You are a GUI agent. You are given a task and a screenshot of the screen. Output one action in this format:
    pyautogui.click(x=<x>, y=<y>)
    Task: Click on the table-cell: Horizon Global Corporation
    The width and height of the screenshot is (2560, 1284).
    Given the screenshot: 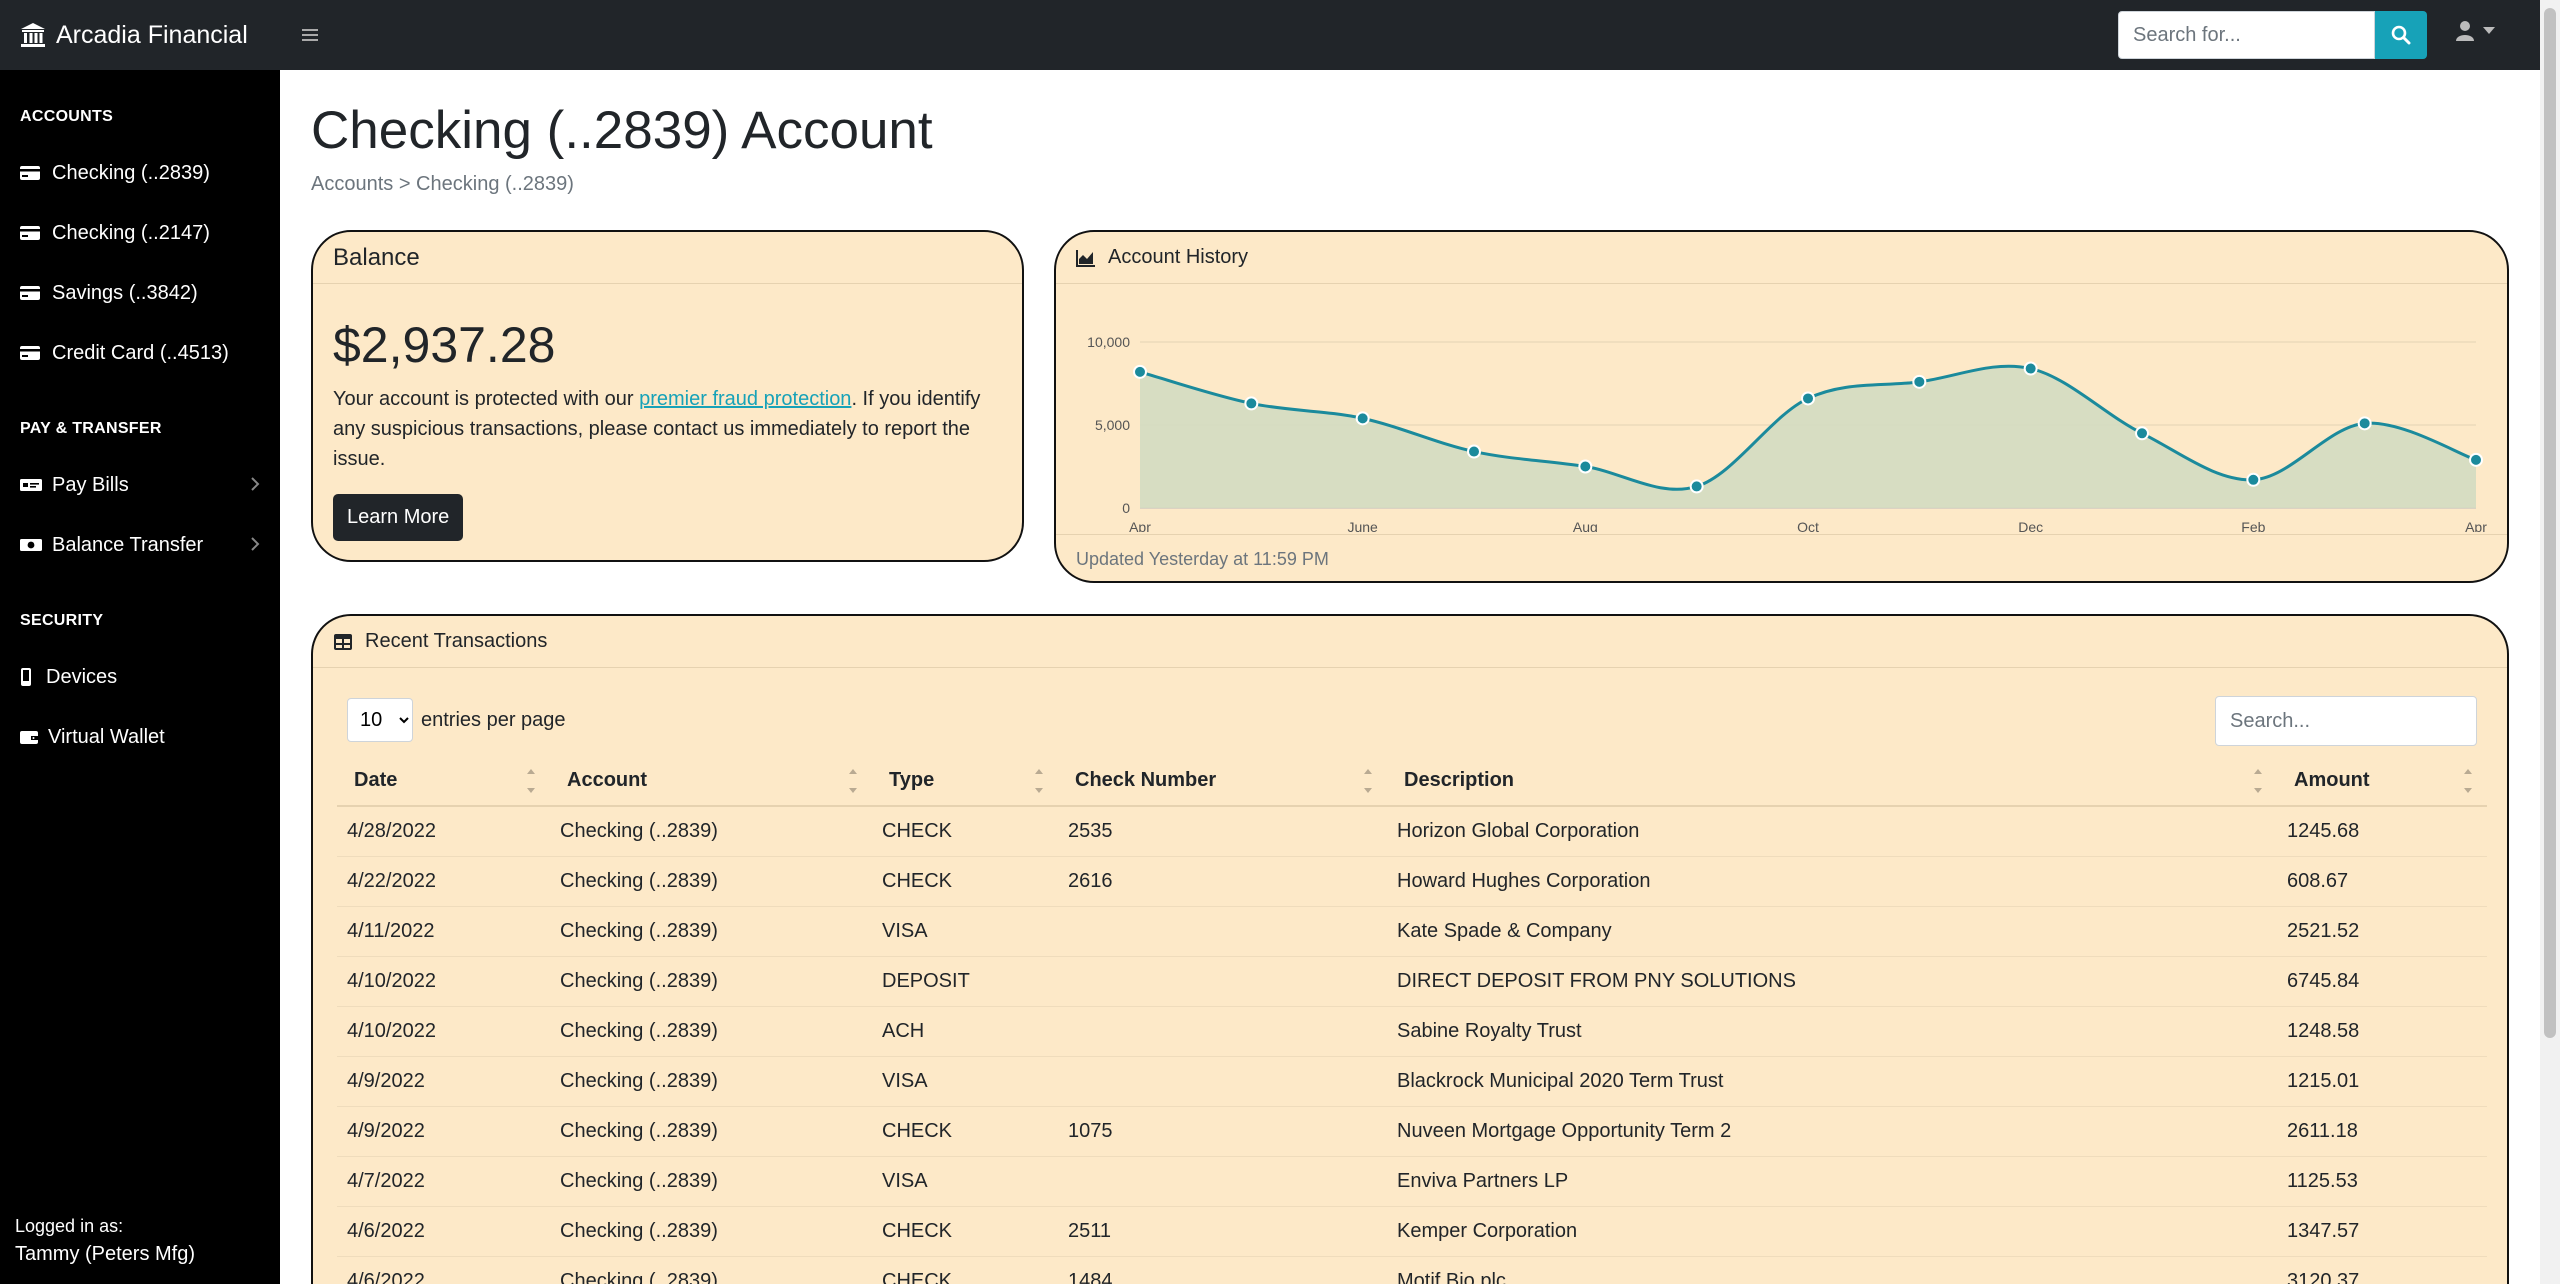 What is the action you would take?
    pyautogui.click(x=1832, y=831)
    